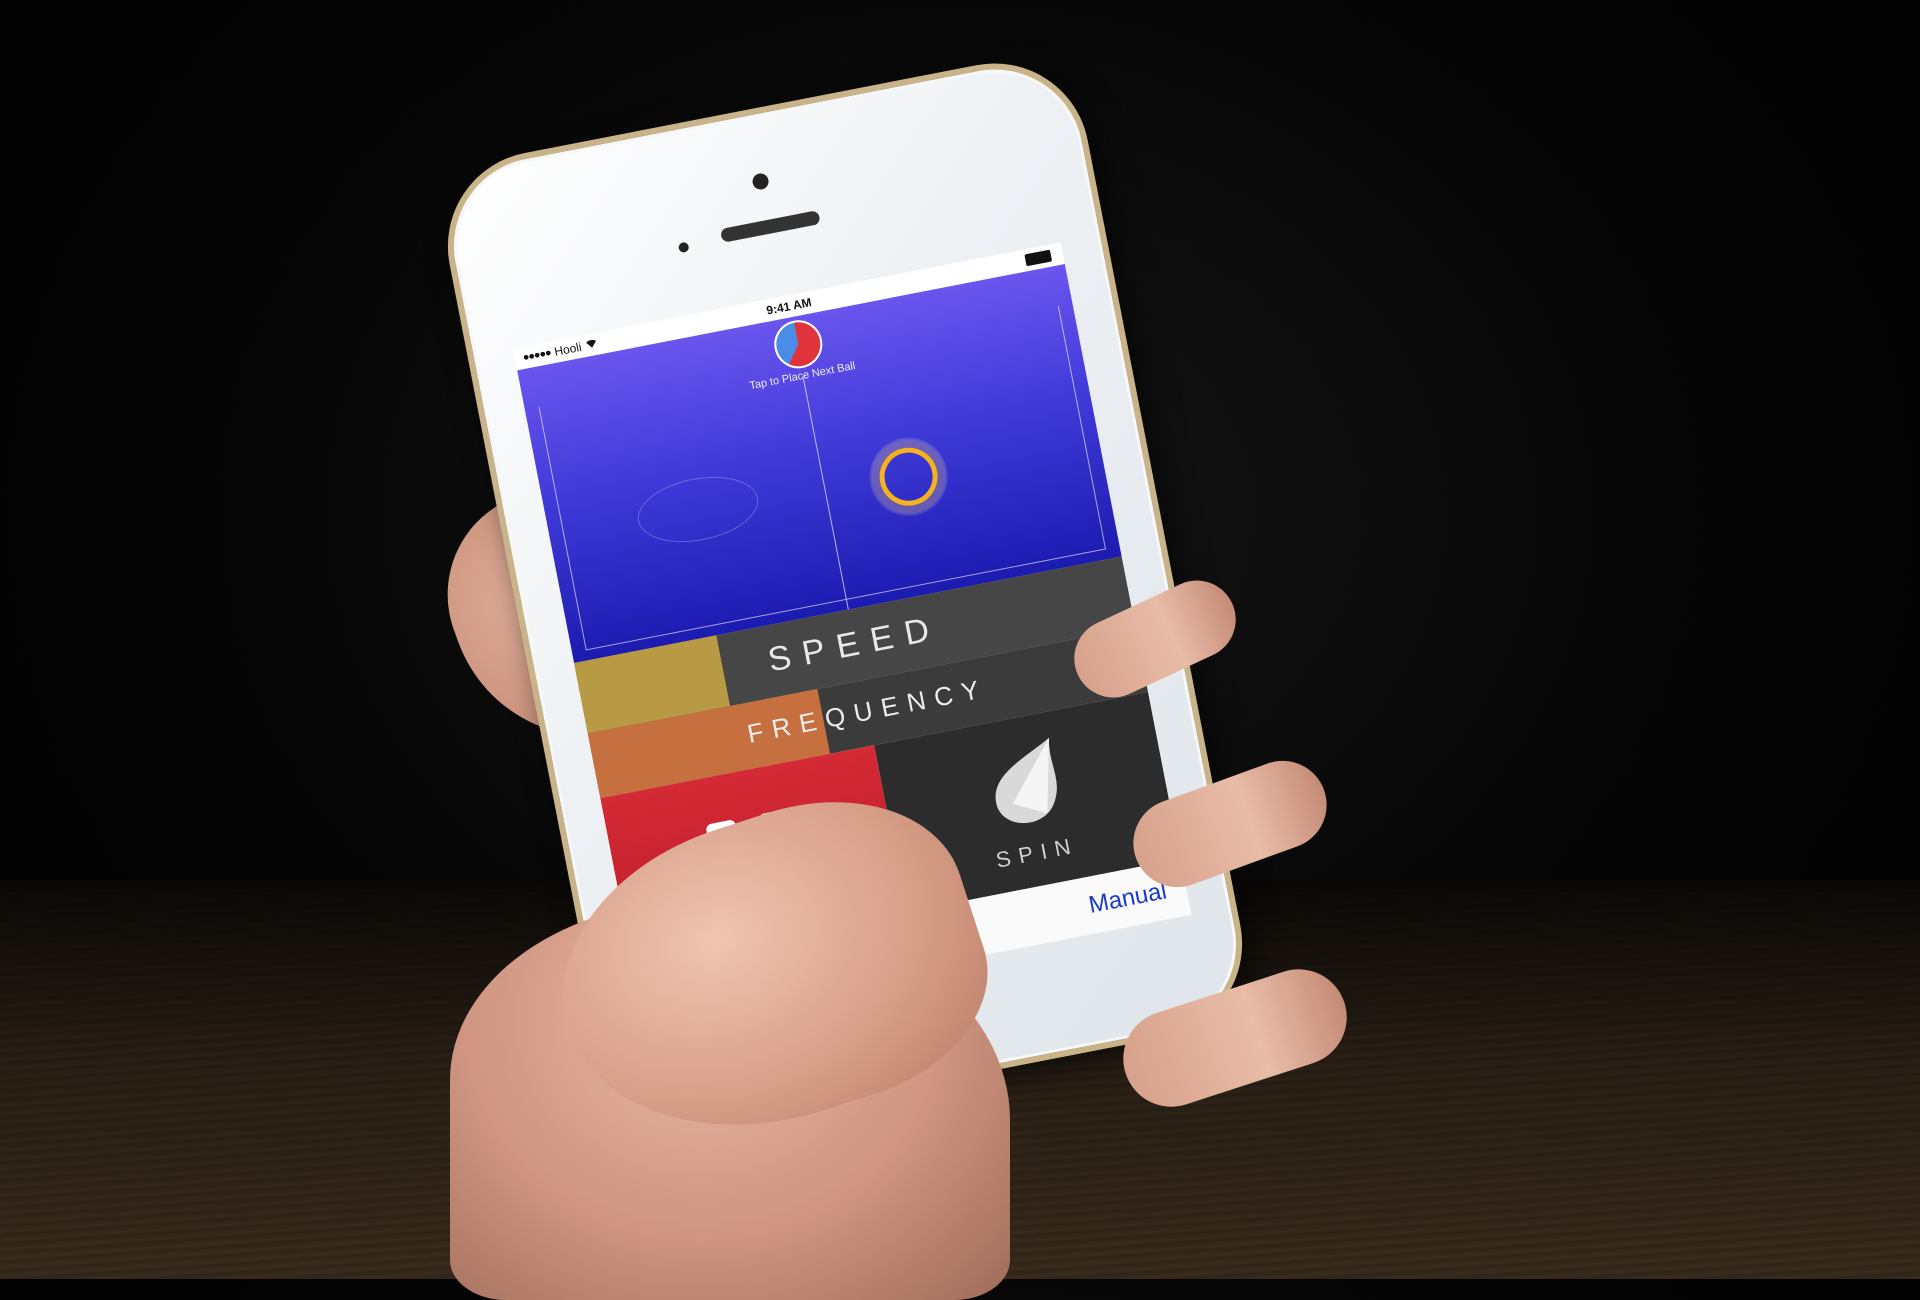 The image size is (1920, 1300). Describe the element at coordinates (1026, 780) in the screenshot. I see `spin-icon` at that location.